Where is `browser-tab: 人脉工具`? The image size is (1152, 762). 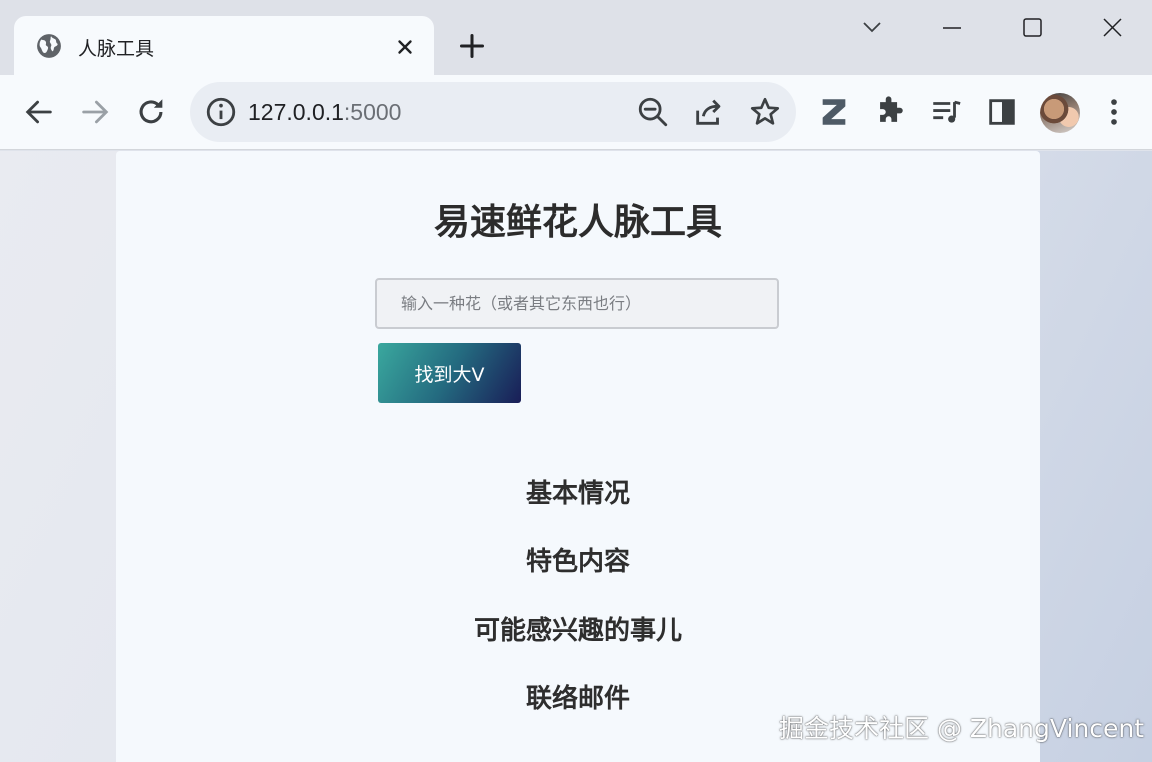
browser-tab: 人脉工具 is located at coordinates (224, 45).